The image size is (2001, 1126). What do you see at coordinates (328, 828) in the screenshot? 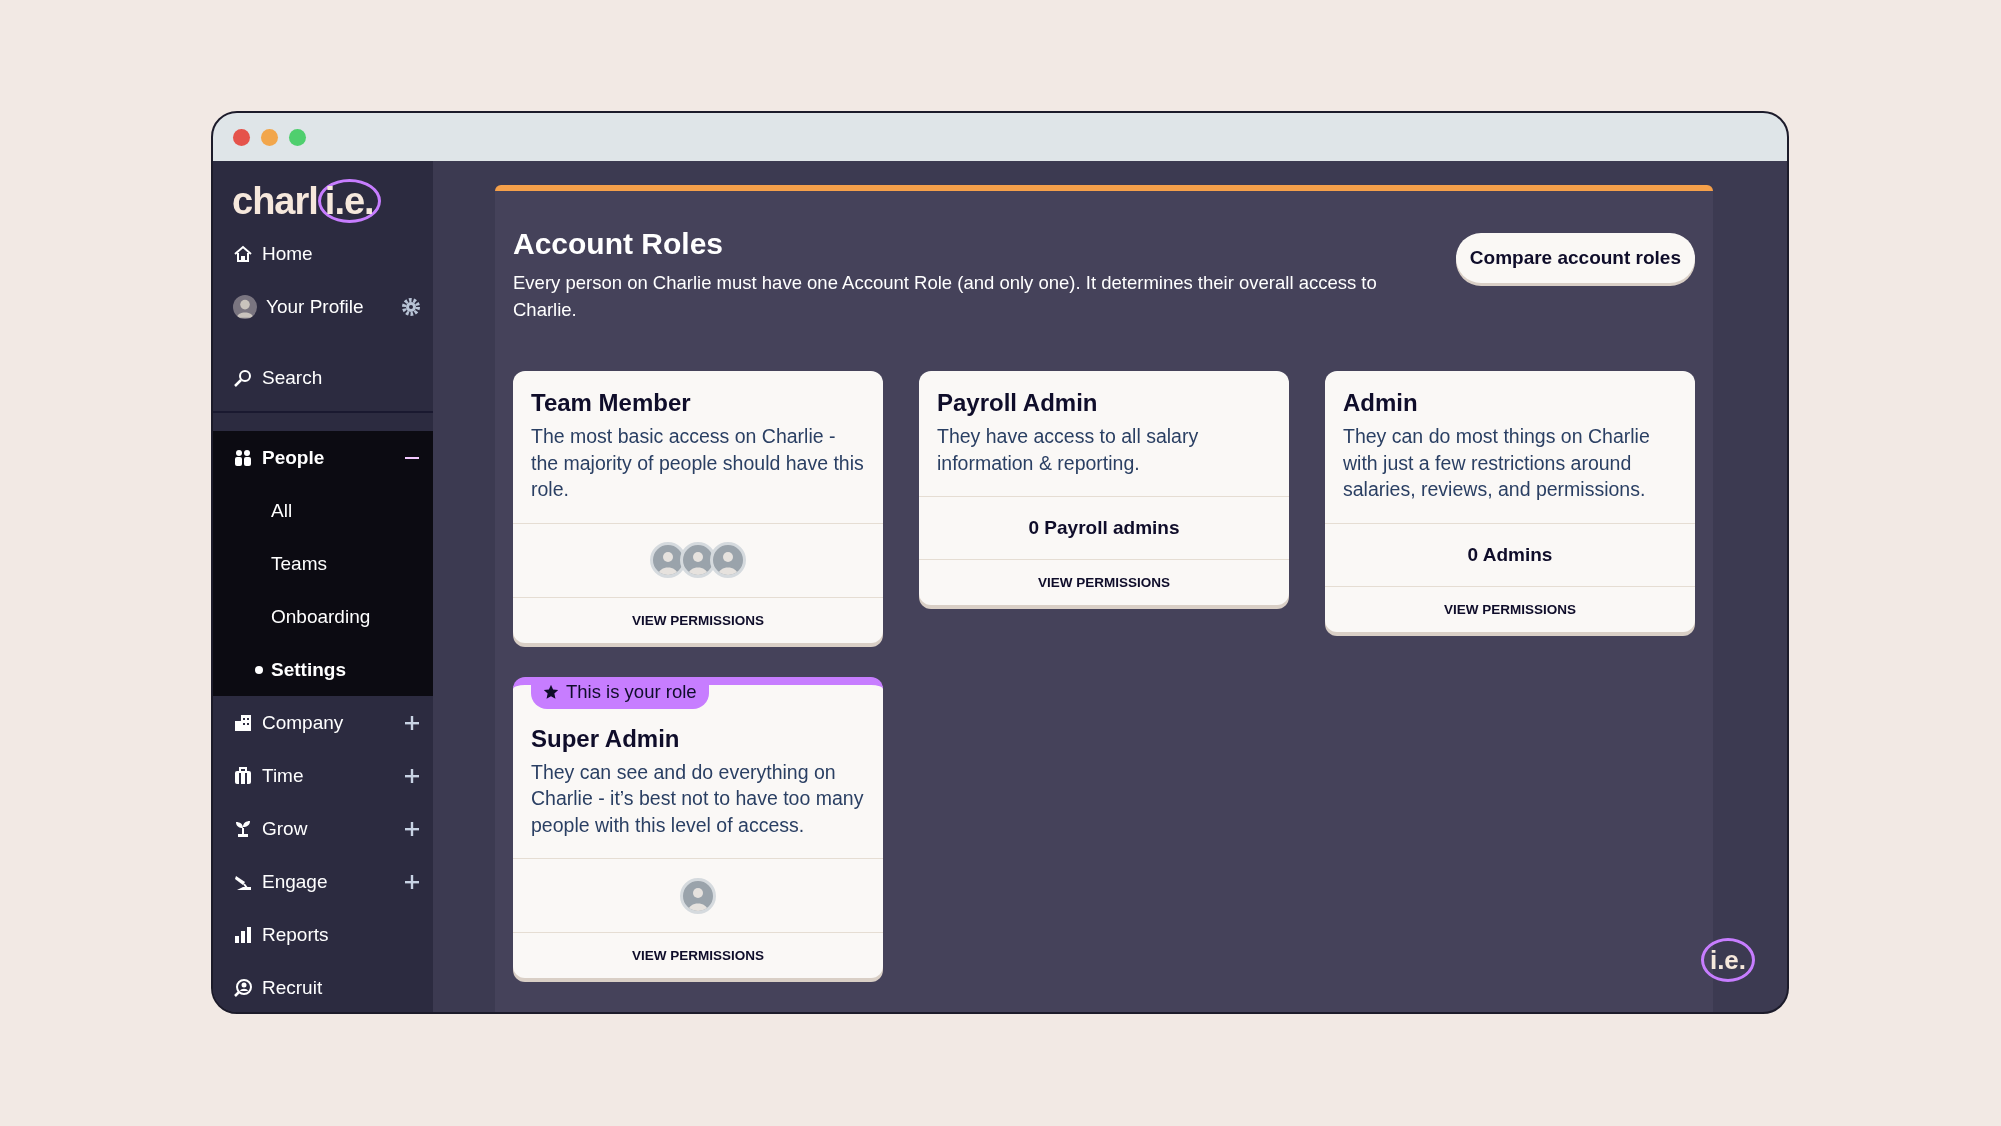
I see `nav-section: Grow` at bounding box center [328, 828].